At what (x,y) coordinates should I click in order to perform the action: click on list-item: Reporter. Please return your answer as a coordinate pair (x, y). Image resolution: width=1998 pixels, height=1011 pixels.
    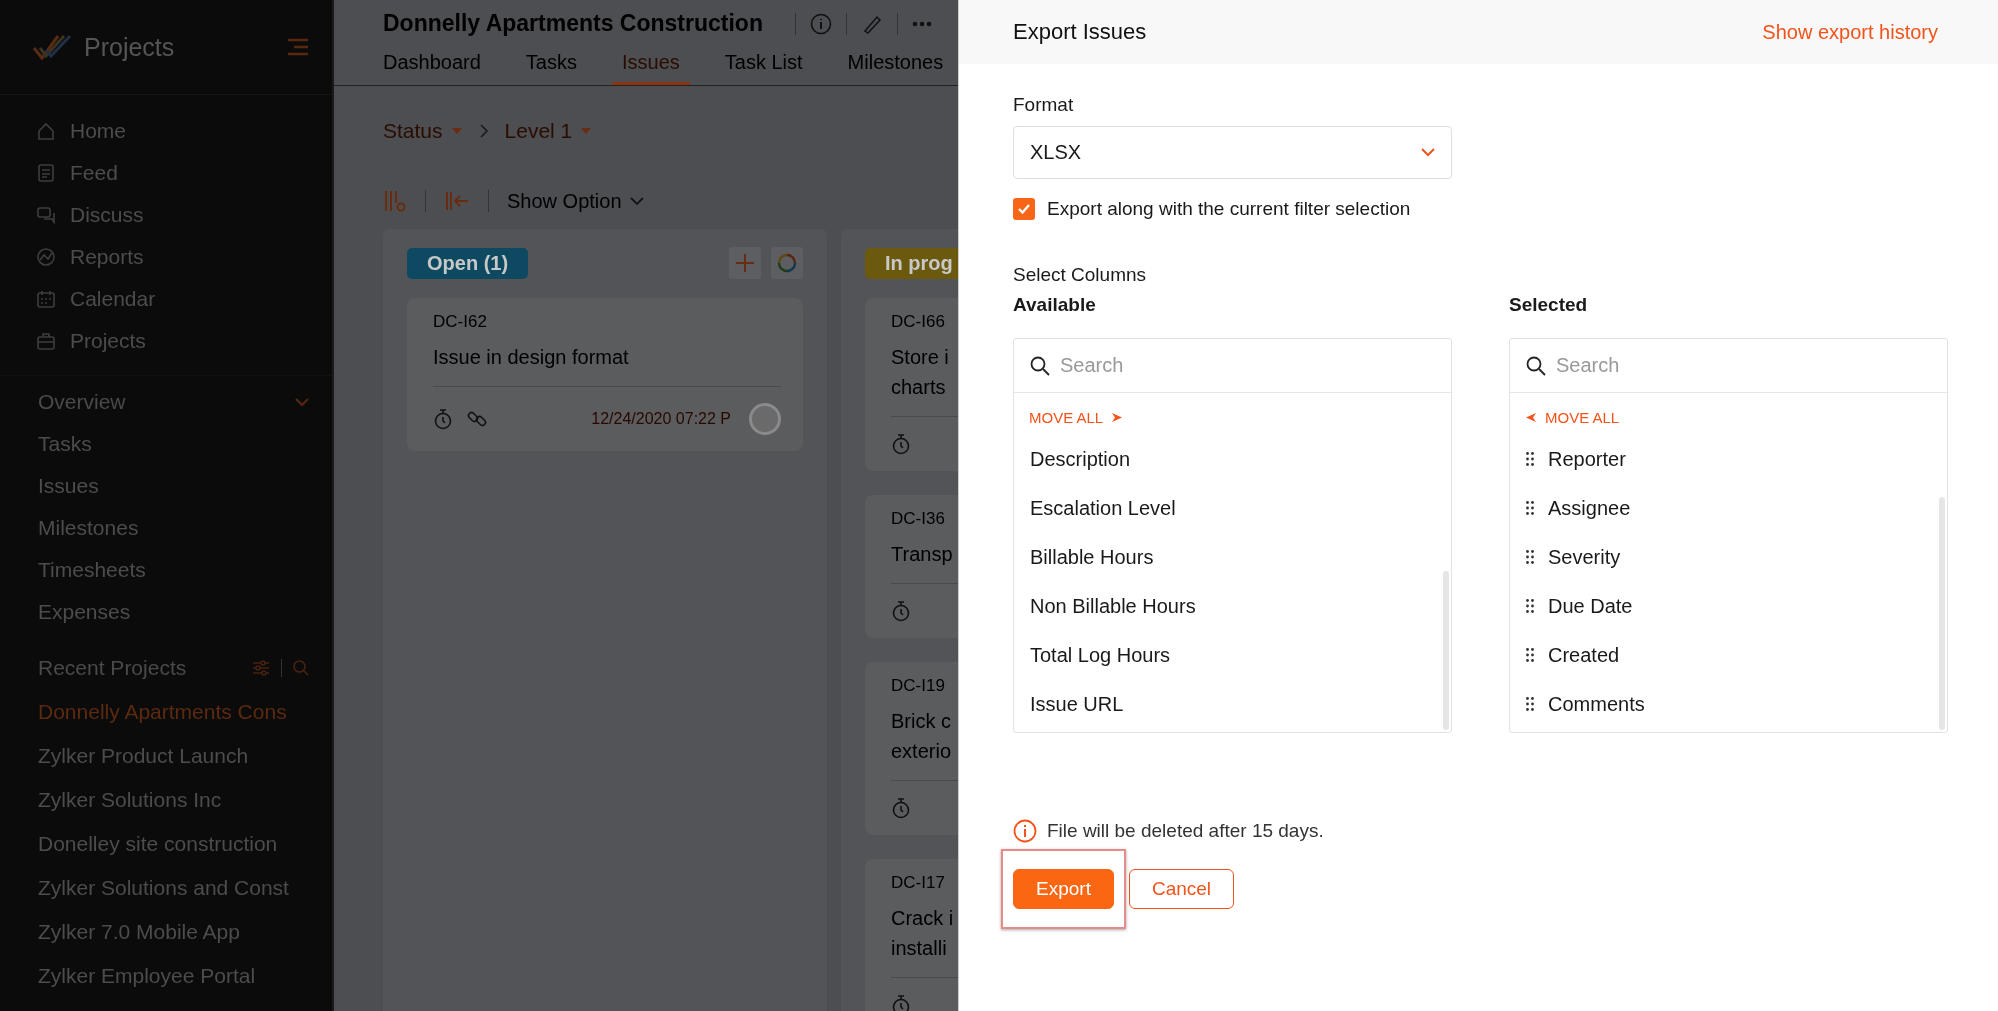
    Looking at the image, I should click on (1576, 459).